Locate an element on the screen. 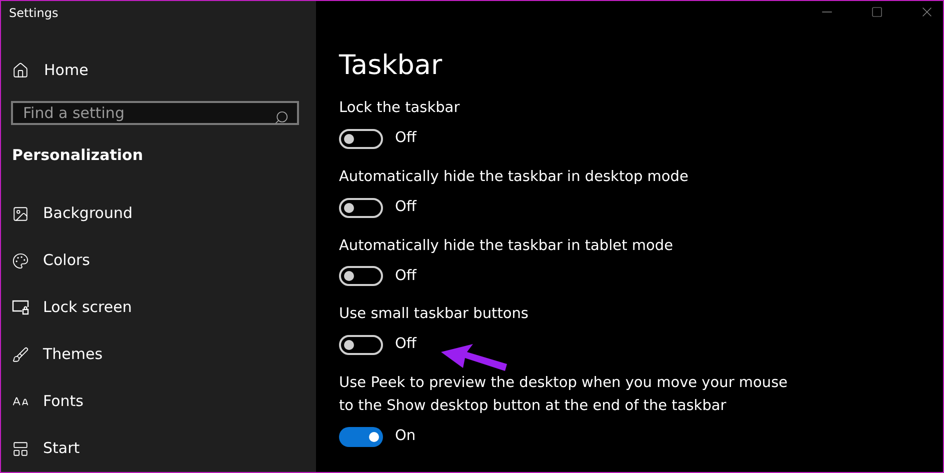 The width and height of the screenshot is (944, 473). search-field: Find a setting is located at coordinates (155, 112).